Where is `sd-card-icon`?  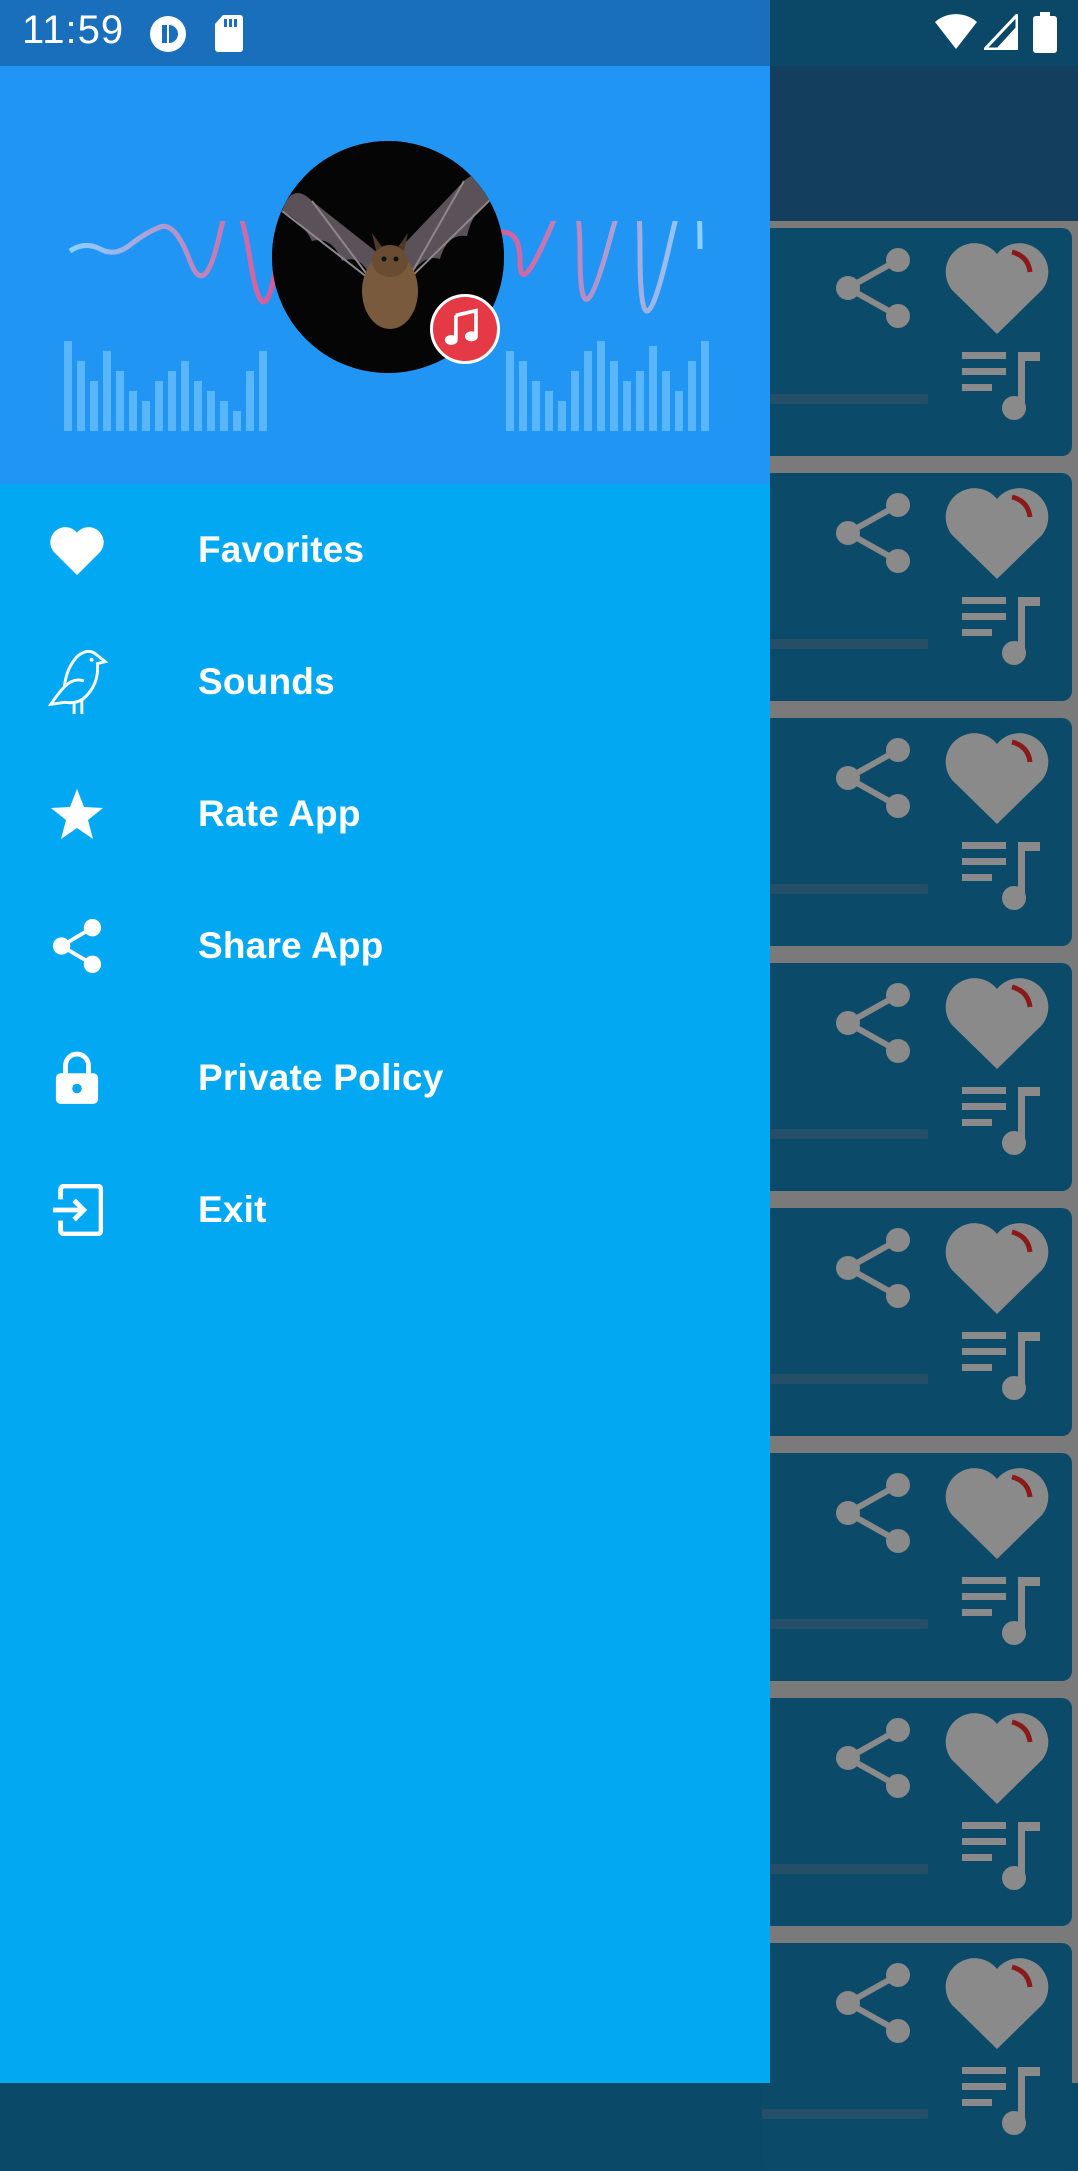
sd-card-icon is located at coordinates (229, 33).